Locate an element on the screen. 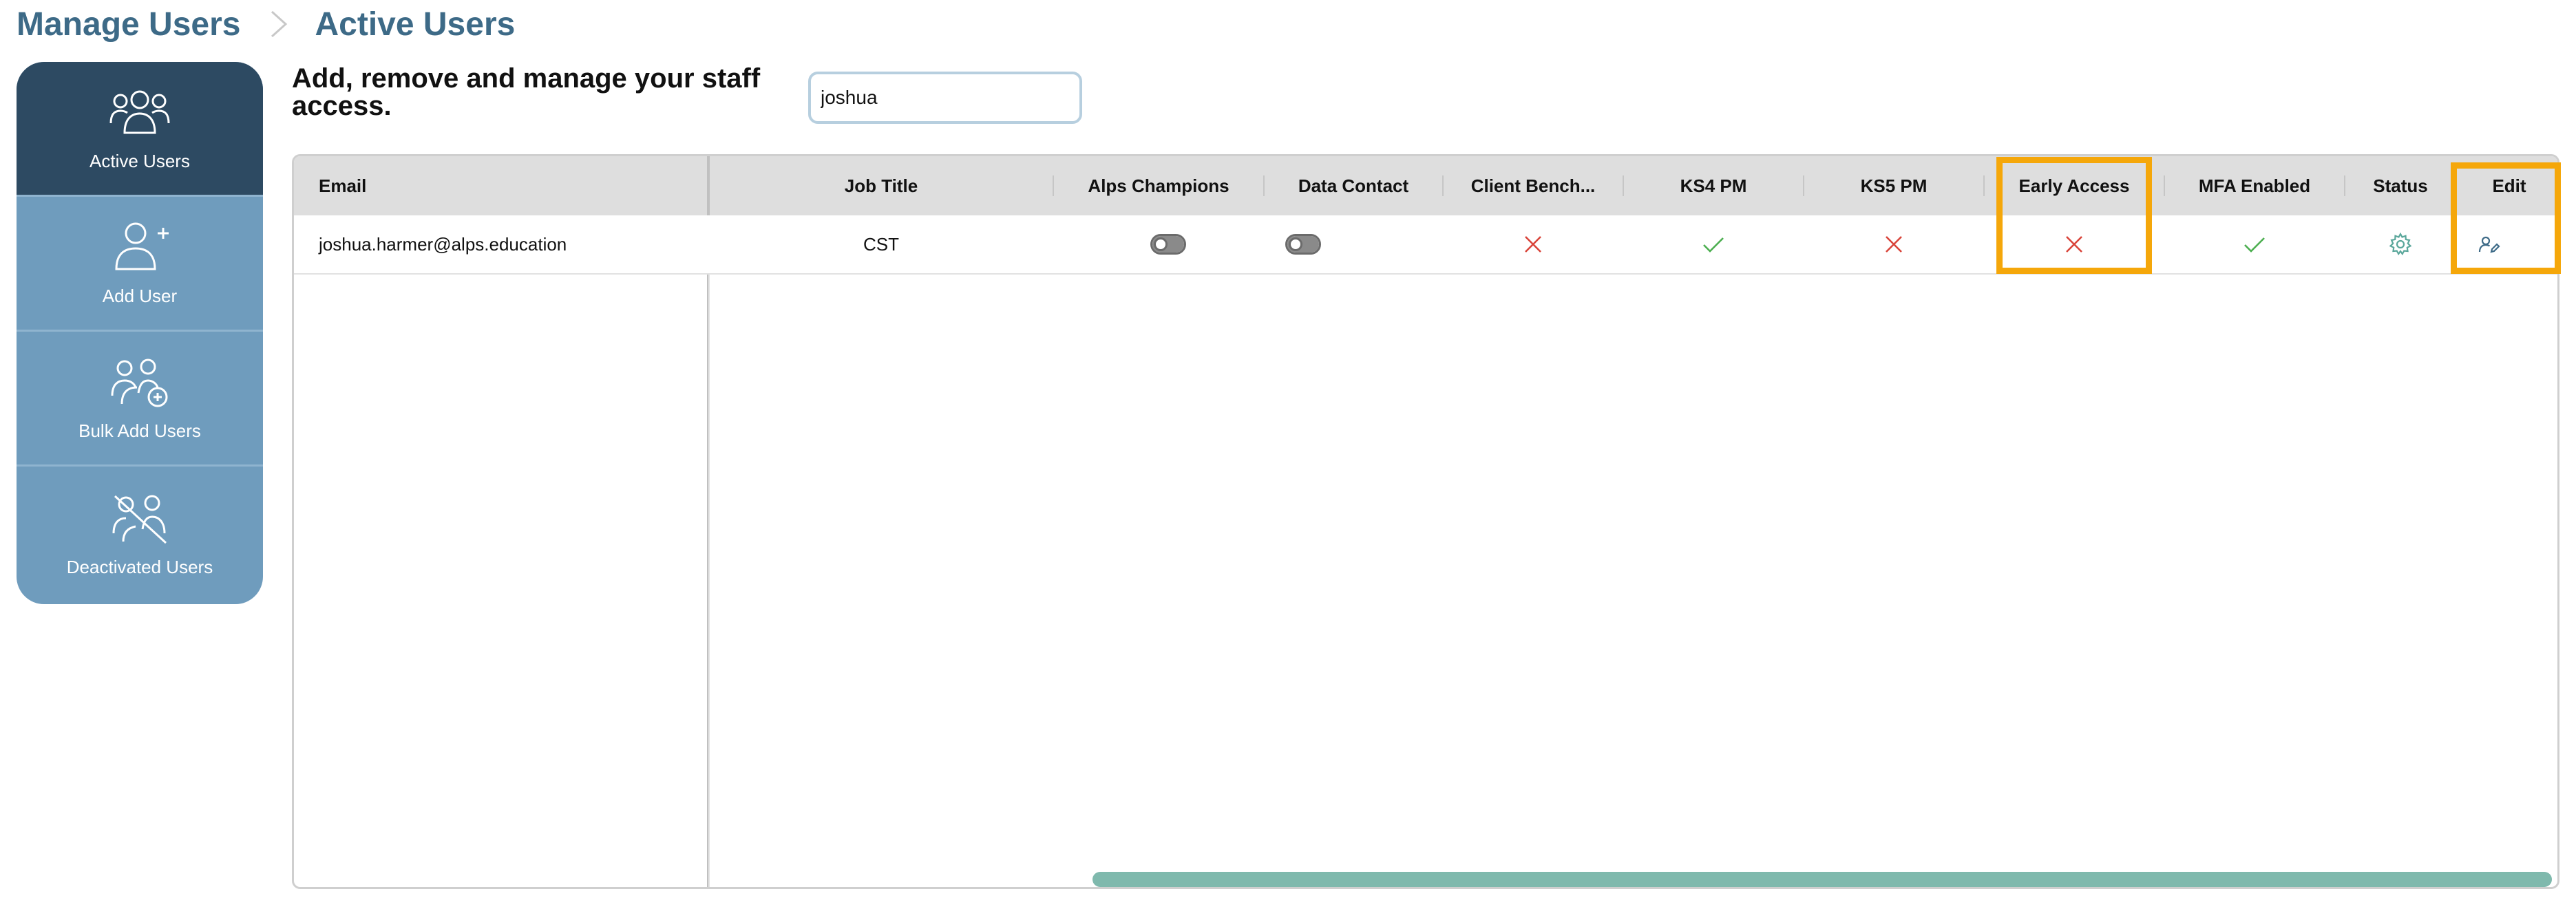 This screenshot has width=2576, height=920. gear-icon is located at coordinates (2401, 245).